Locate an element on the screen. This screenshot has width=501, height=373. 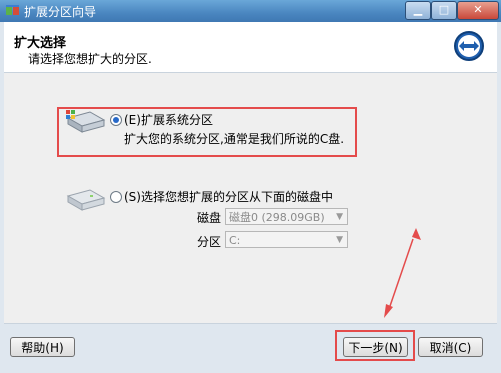
disk-select: 磁盘0 (298.09GB) ▼ is located at coordinates (286, 216).